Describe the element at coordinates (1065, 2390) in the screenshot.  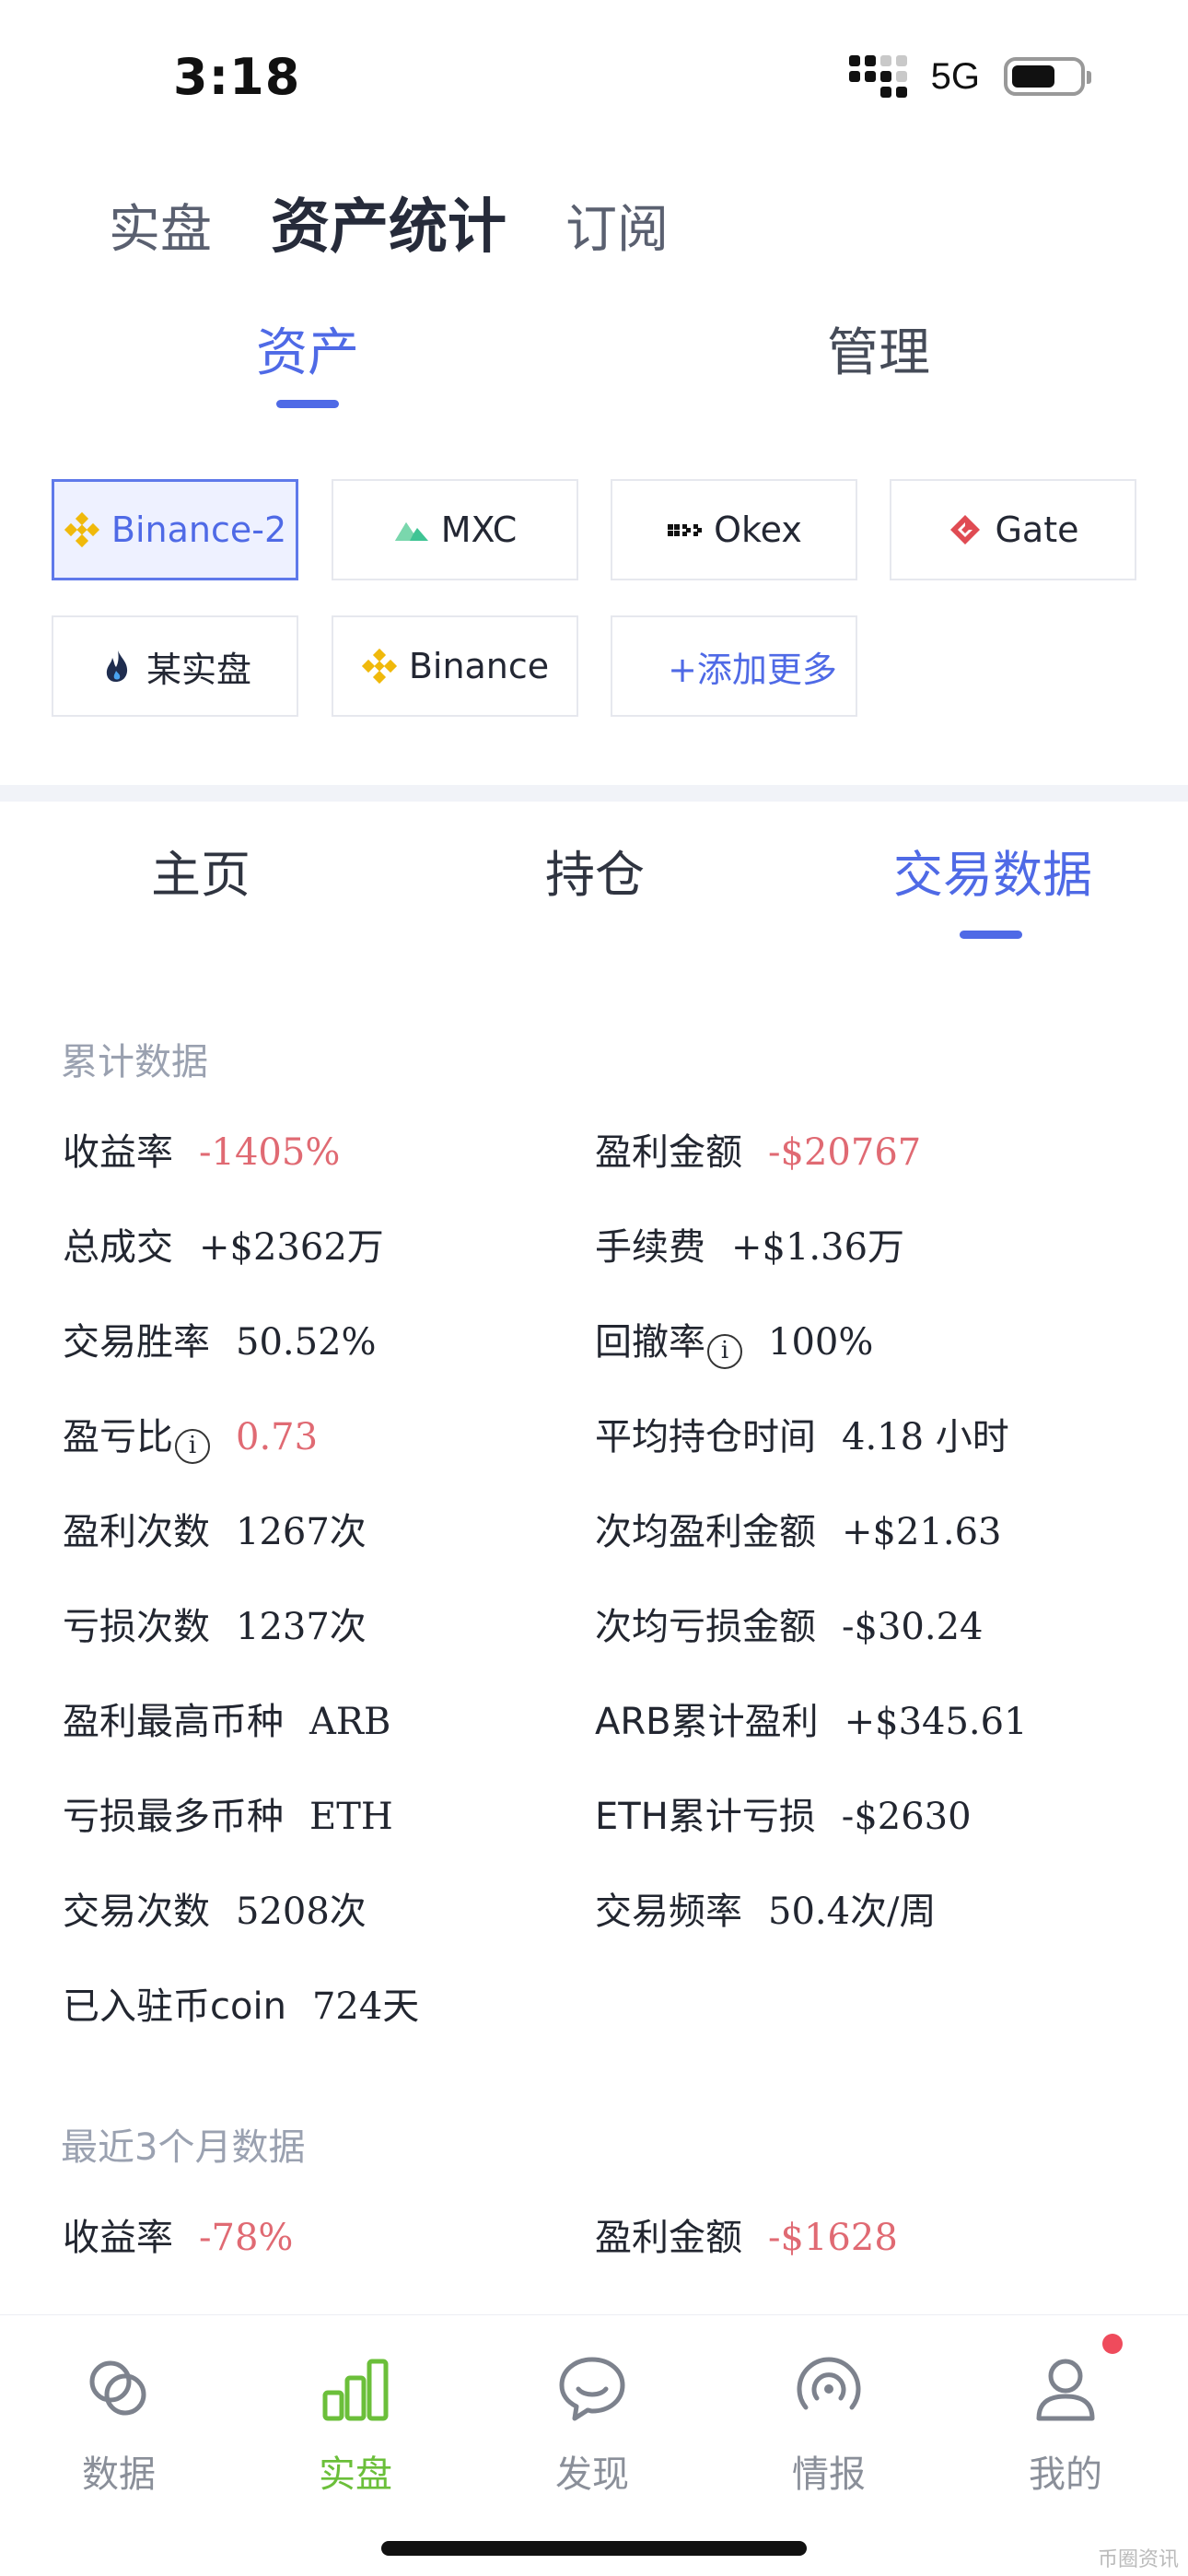
I see `profile-icon` at that location.